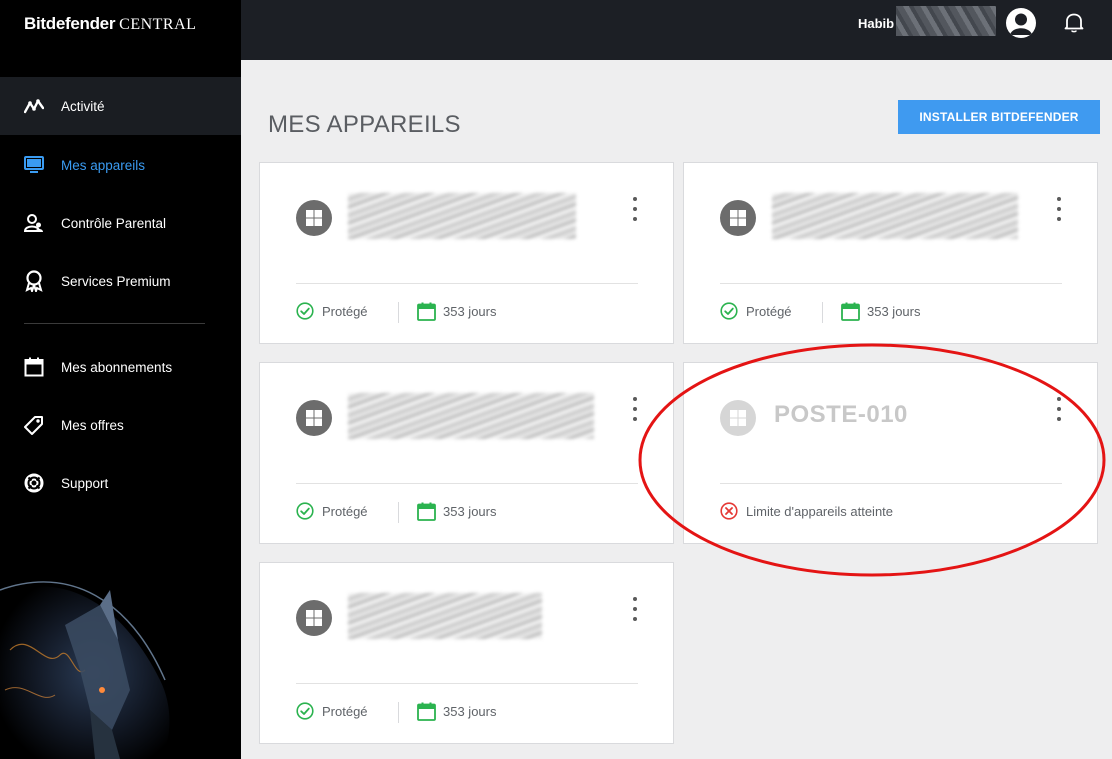 The image size is (1112, 759). Describe the element at coordinates (820, 511) in the screenshot. I see `status-label: Limite d'appareils atteinte` at that location.